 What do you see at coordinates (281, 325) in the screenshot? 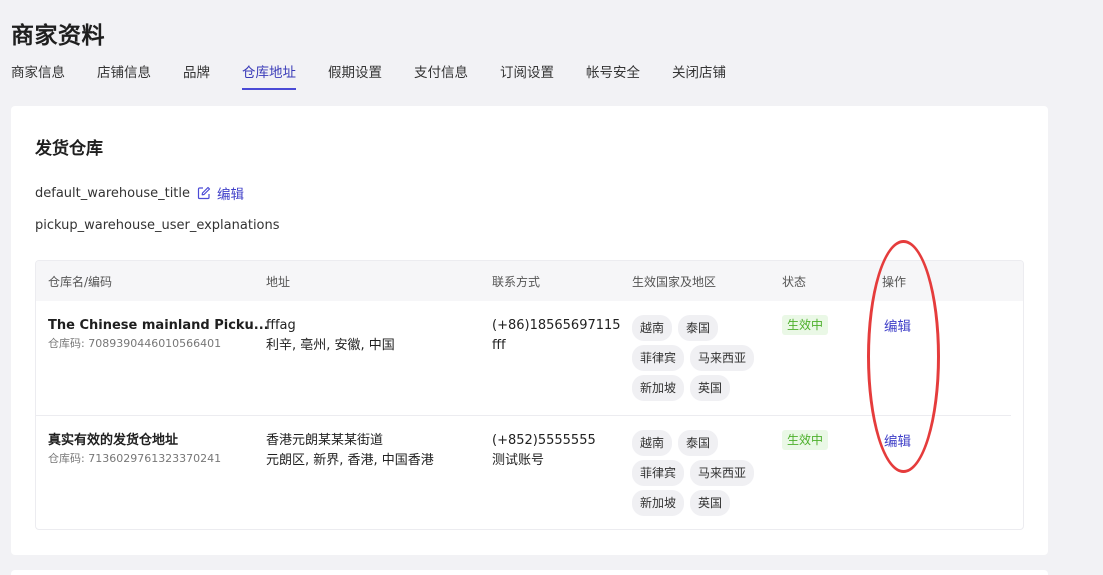
I see `address-line: fffag` at bounding box center [281, 325].